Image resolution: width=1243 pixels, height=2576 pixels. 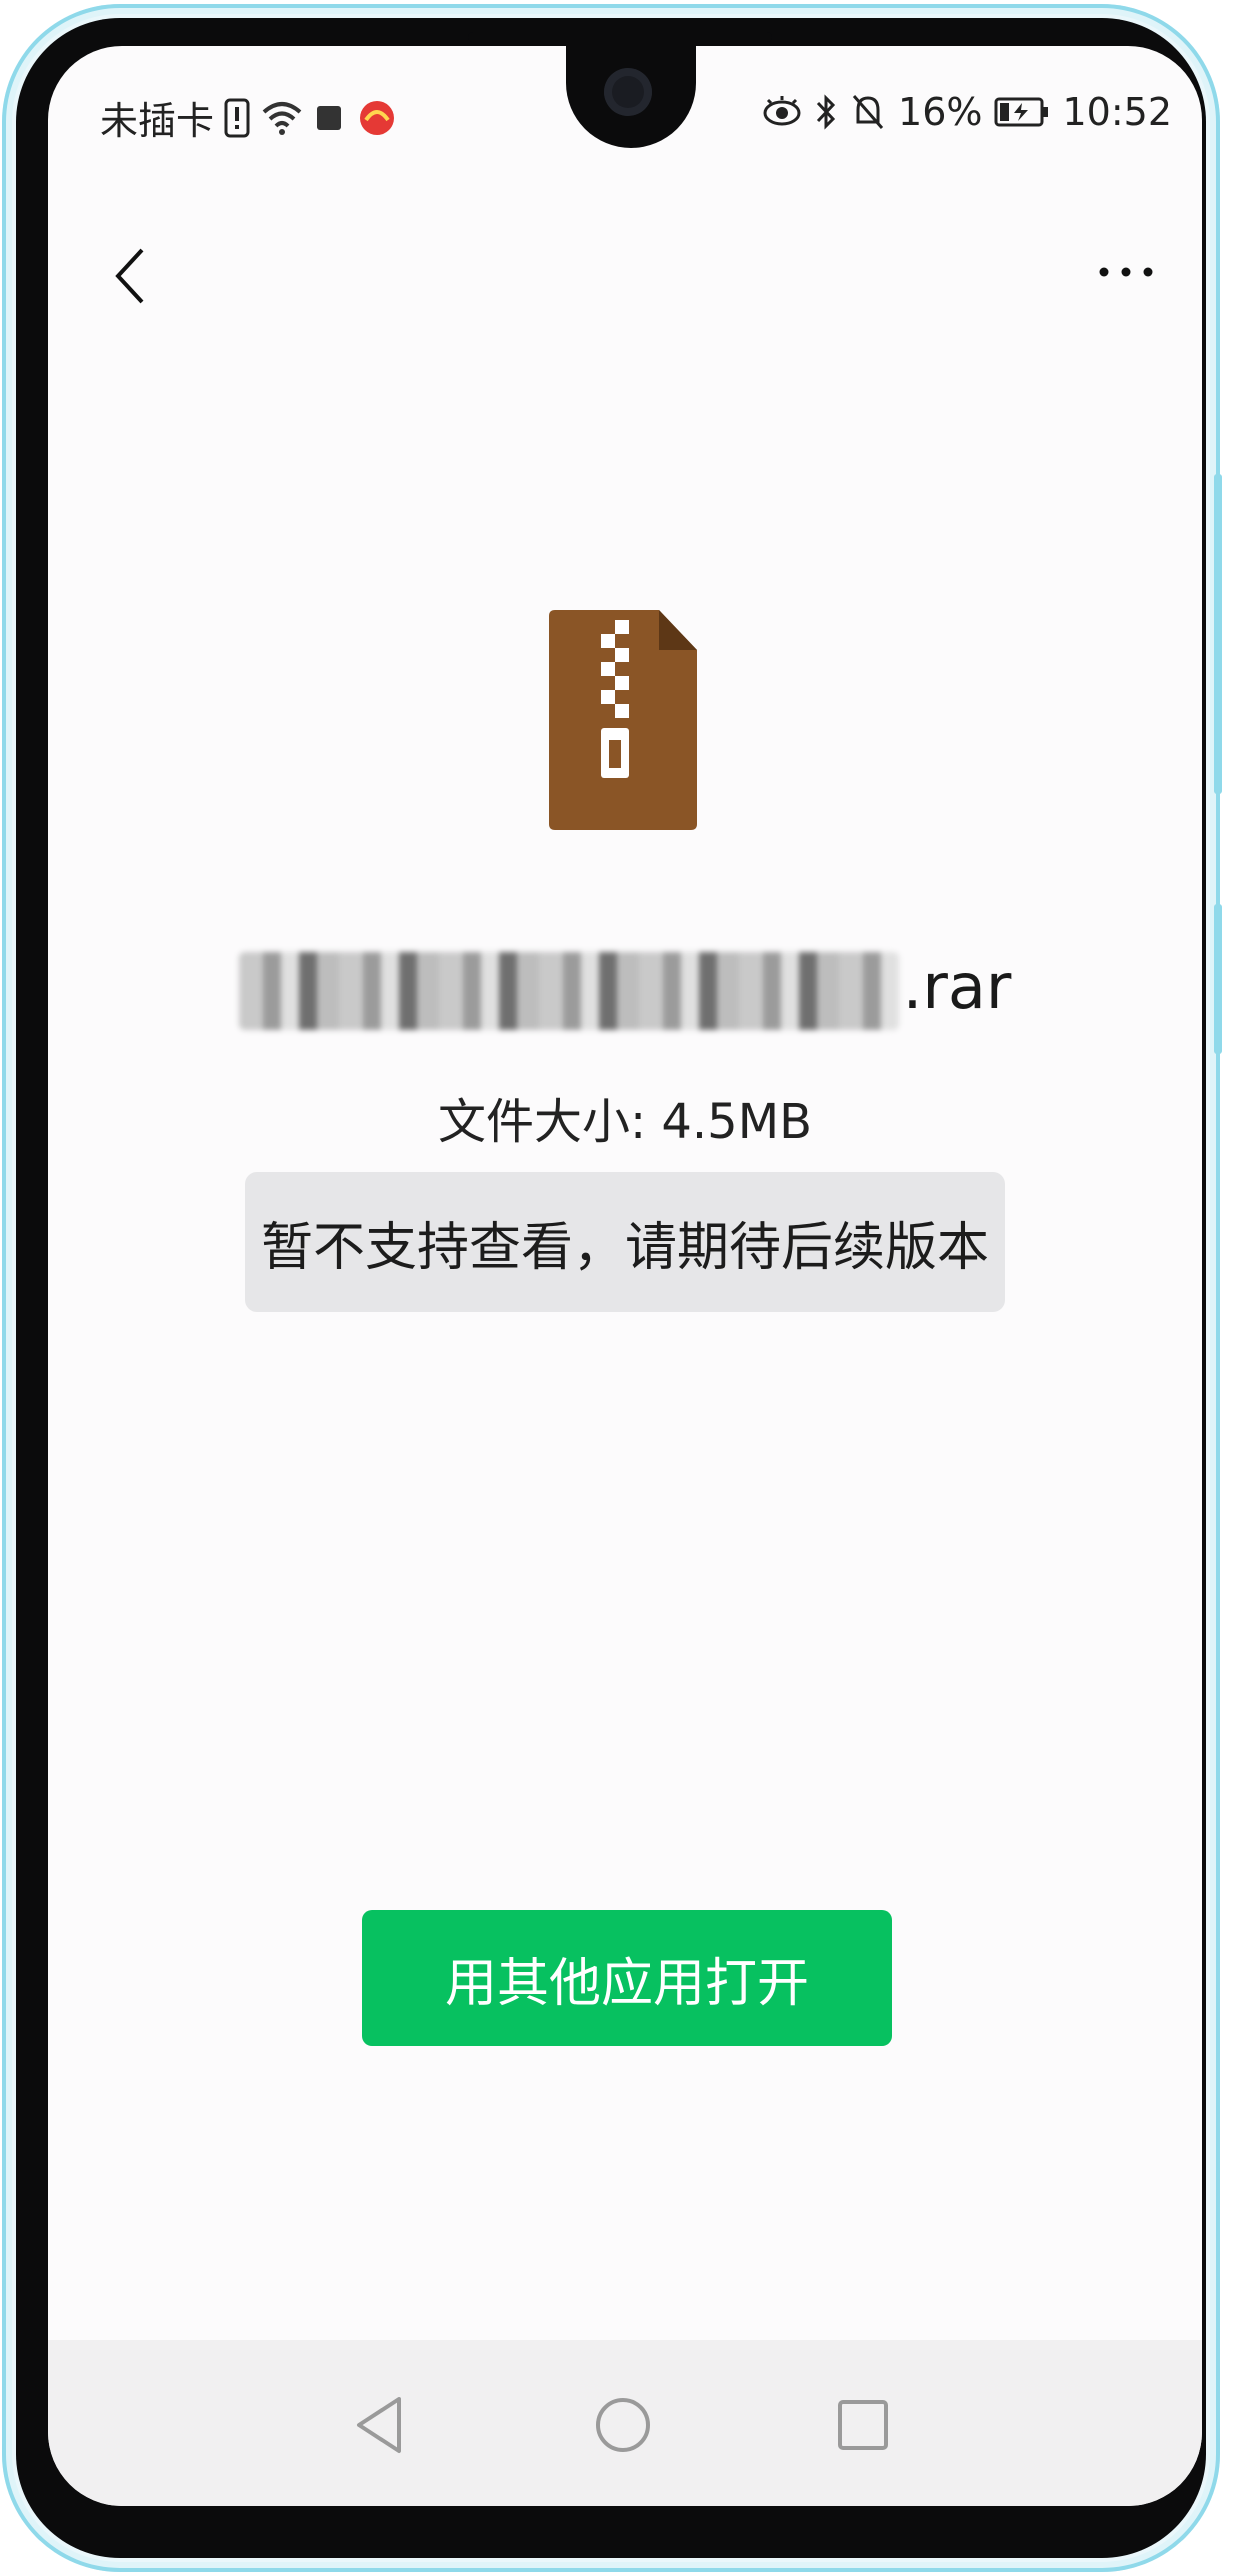 I want to click on sim-alert-icon, so click(x=237, y=117).